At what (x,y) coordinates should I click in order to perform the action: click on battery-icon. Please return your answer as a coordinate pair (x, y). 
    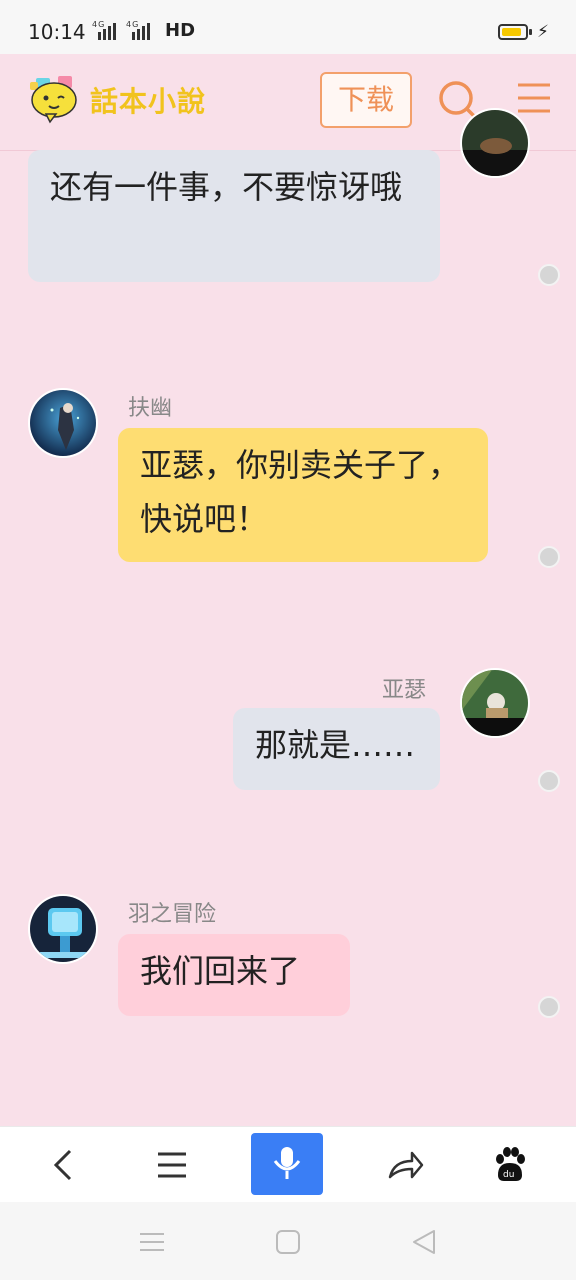
    Looking at the image, I should click on (513, 32).